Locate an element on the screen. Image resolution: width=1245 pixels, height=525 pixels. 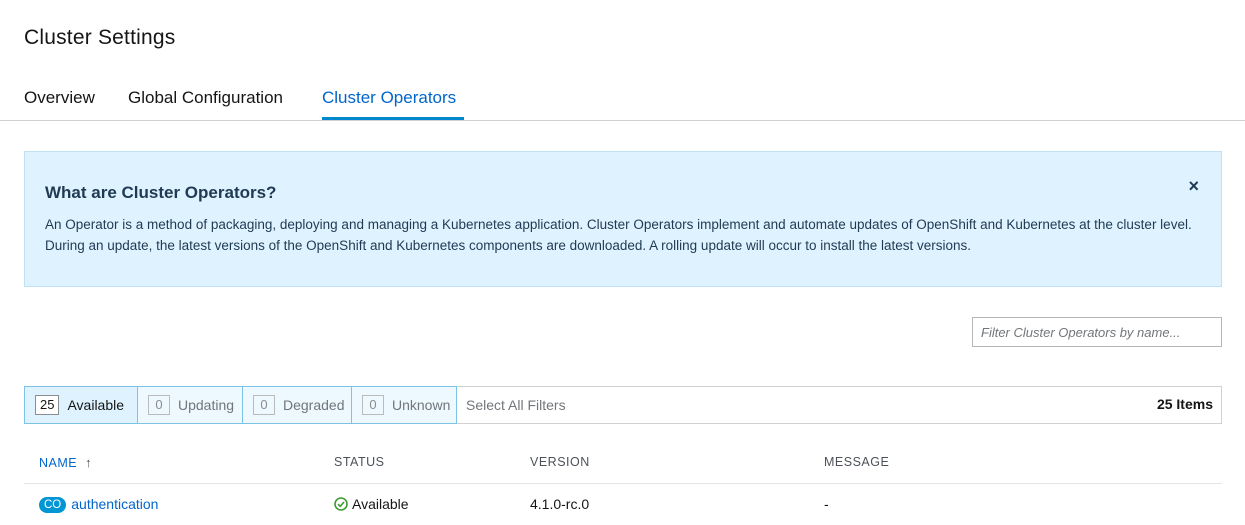
check-circle-icon is located at coordinates (341, 505).